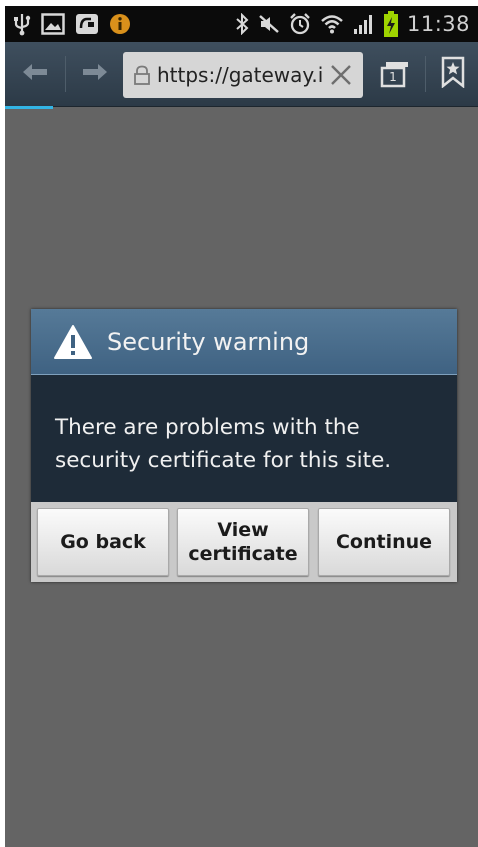 The image size is (478, 847). What do you see at coordinates (208, 341) in the screenshot?
I see `dialog-title: Security warning` at bounding box center [208, 341].